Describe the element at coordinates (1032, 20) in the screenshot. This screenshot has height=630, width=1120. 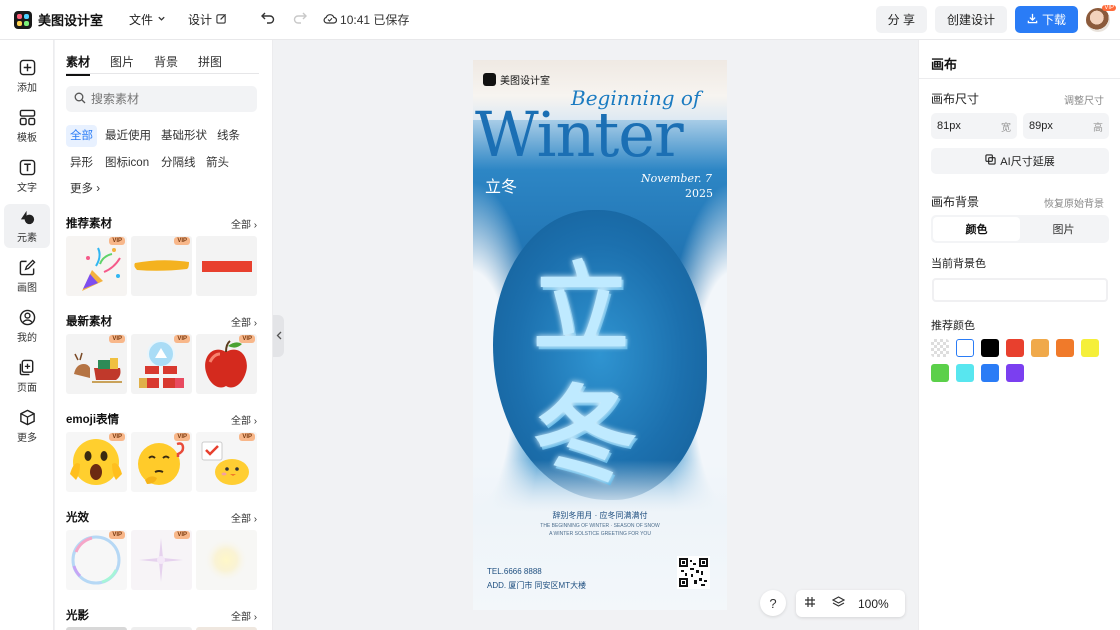
I see `download-icon` at that location.